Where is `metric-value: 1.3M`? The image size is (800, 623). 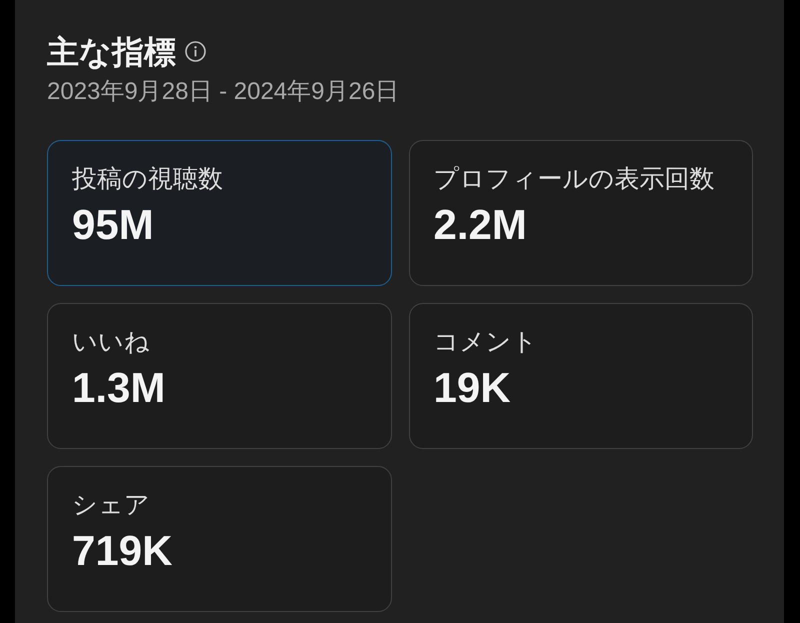 metric-value: 1.3M is located at coordinates (119, 388).